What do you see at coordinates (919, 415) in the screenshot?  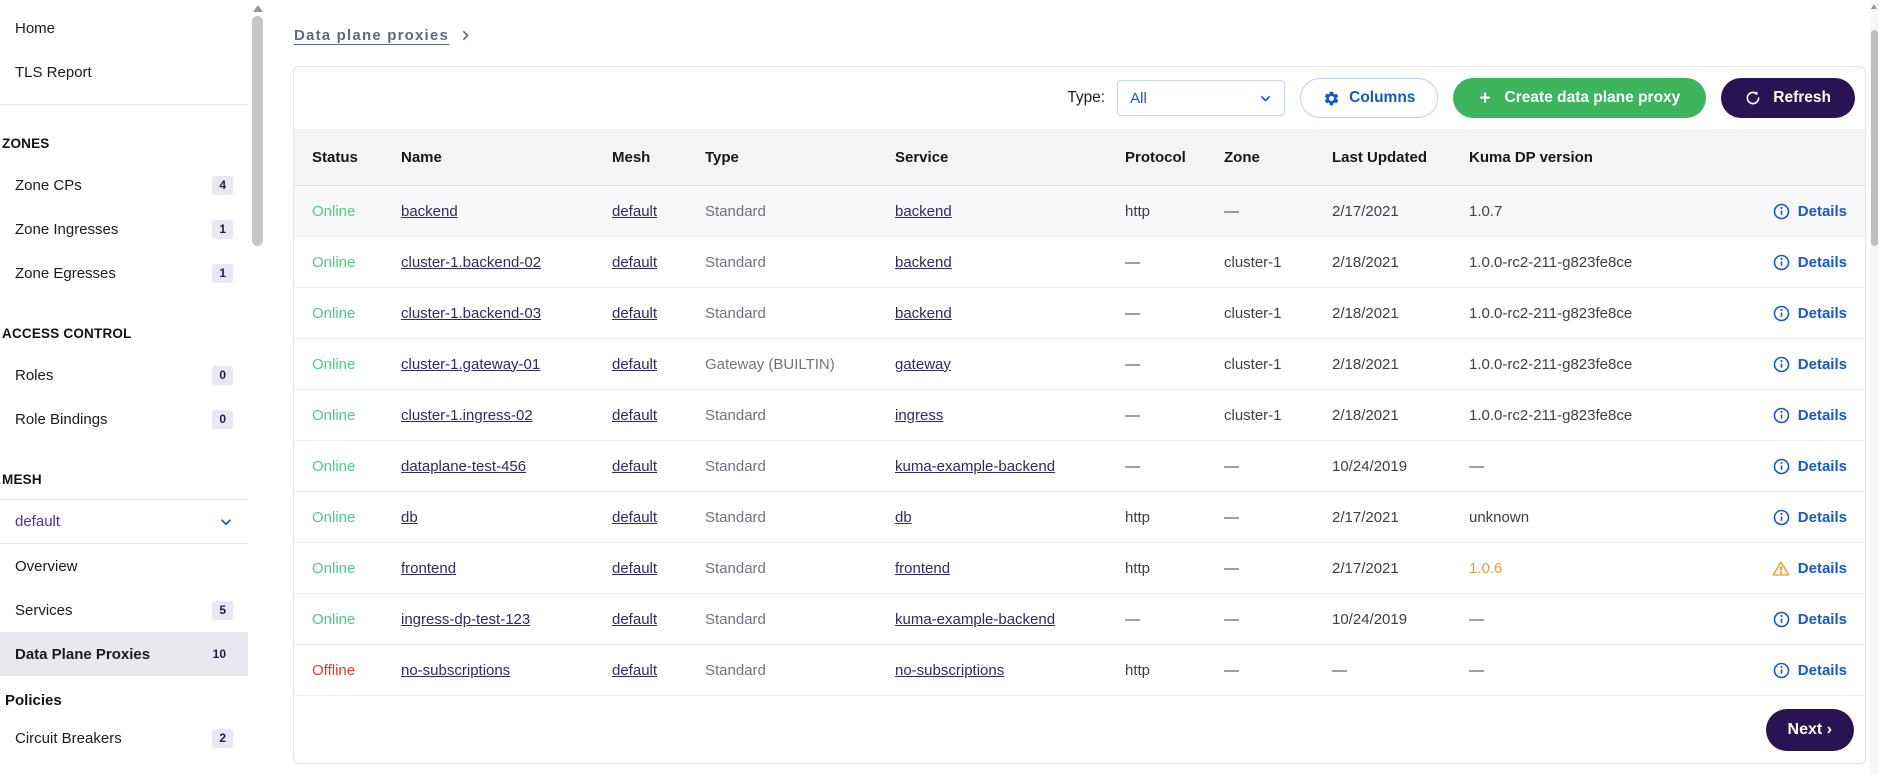 I see `service-link: ingress` at bounding box center [919, 415].